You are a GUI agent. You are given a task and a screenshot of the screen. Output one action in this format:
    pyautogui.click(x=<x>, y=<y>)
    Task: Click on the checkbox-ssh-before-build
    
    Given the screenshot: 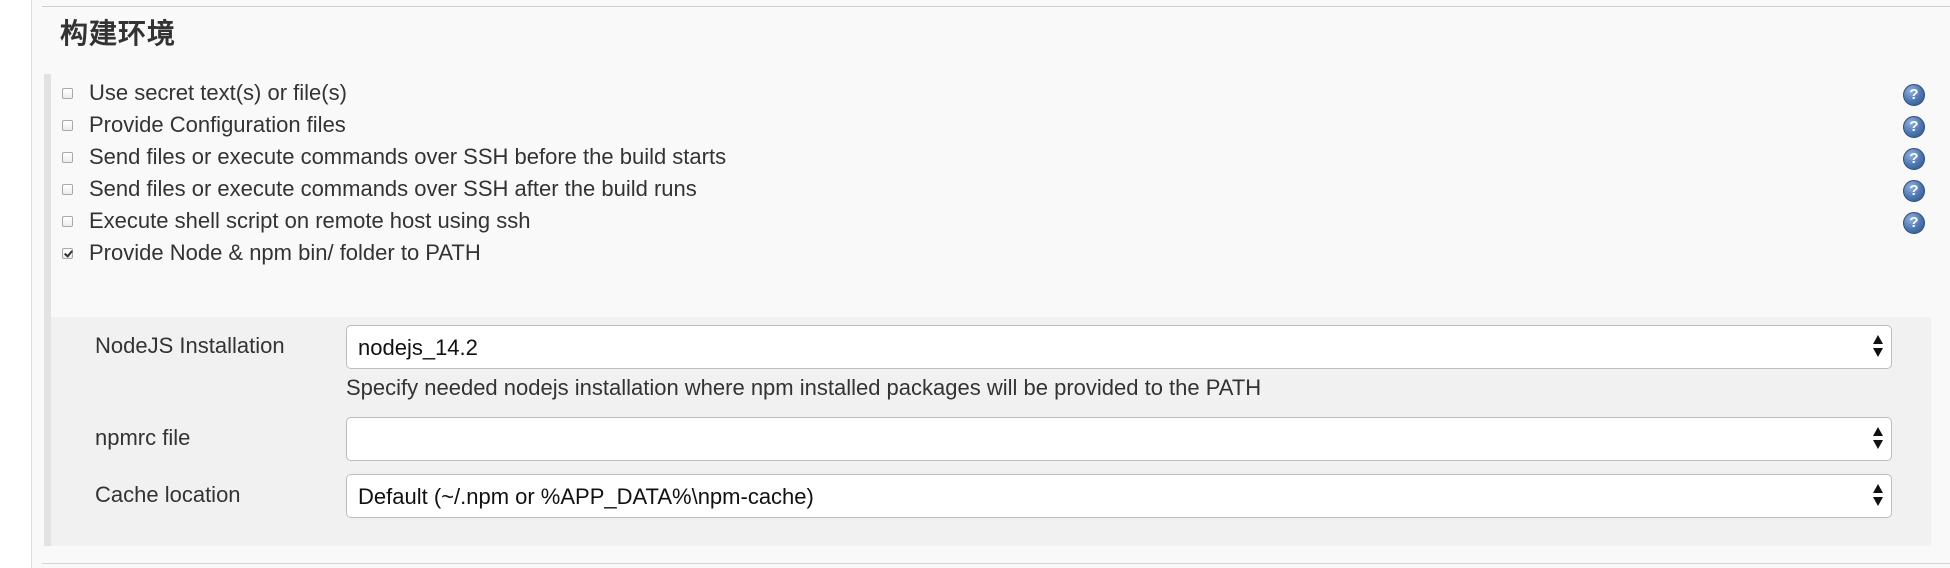 What is the action you would take?
    pyautogui.click(x=67, y=157)
    